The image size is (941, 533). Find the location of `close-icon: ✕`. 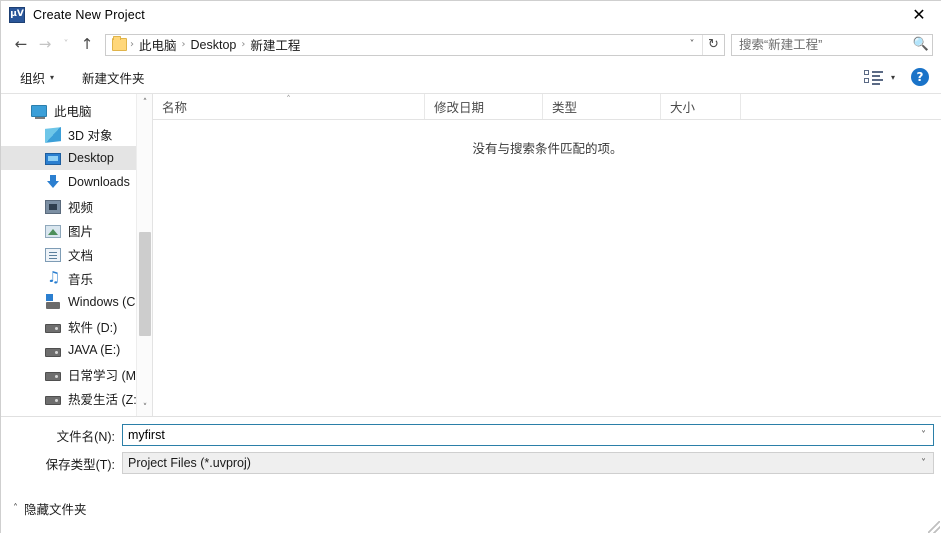

close-icon: ✕ is located at coordinates (918, 14).